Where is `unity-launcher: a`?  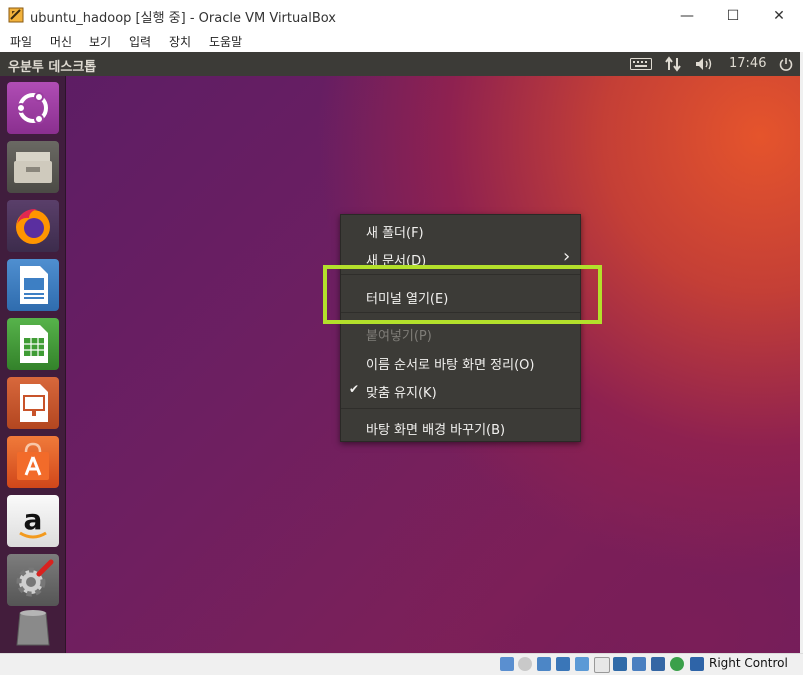 unity-launcher: a is located at coordinates (33, 364).